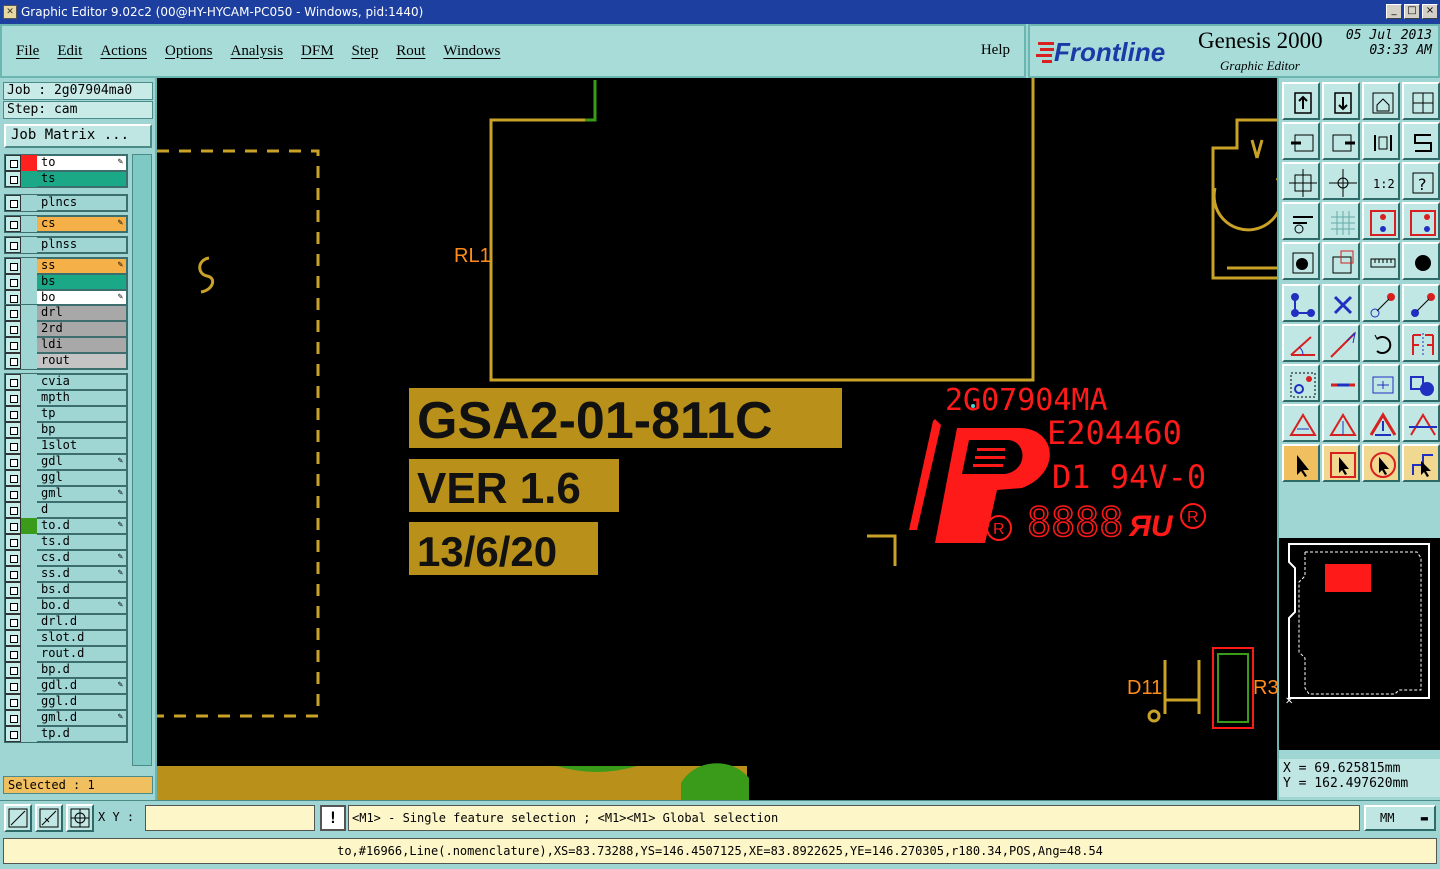  What do you see at coordinates (1430, 11) in the screenshot?
I see `close-button: ×` at bounding box center [1430, 11].